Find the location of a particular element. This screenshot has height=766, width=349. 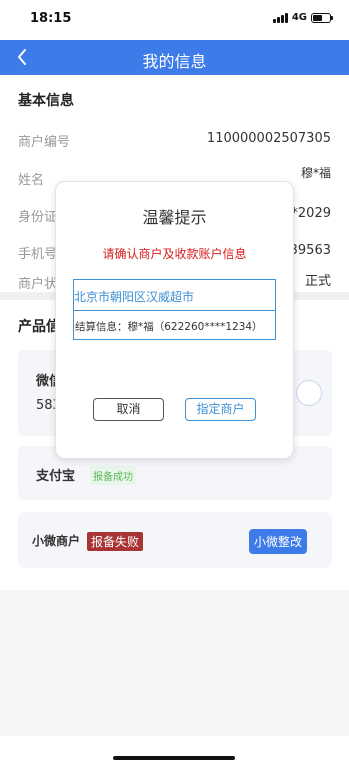

micro-merchant-status-badge: 报备失败 is located at coordinates (115, 541).